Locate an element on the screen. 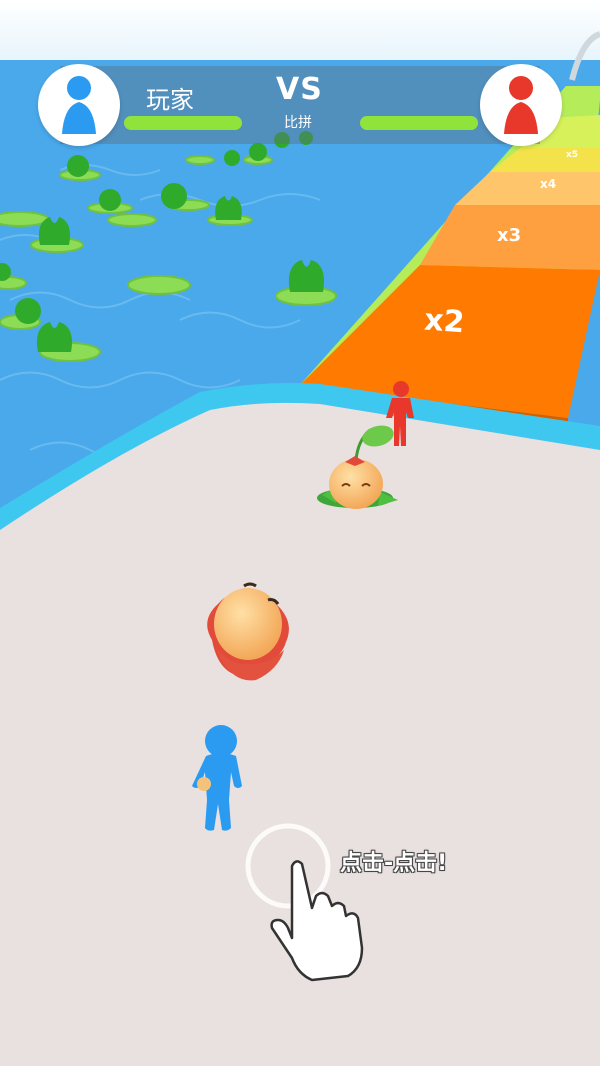 The height and width of the screenshot is (1066, 600). player-avatar-icon is located at coordinates (79, 105).